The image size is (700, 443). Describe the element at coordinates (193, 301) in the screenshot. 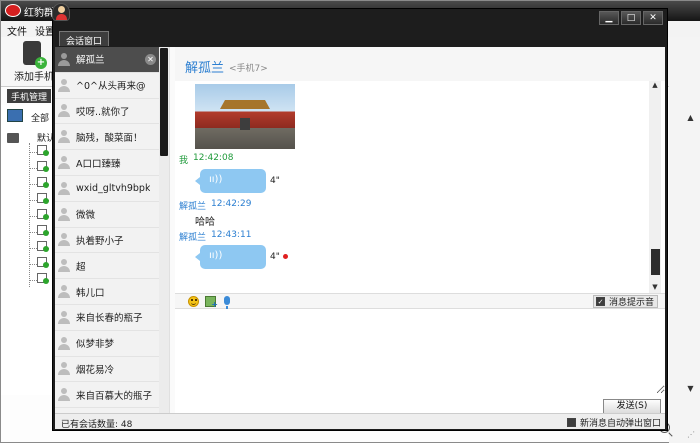

I see `emoji-icon` at that location.